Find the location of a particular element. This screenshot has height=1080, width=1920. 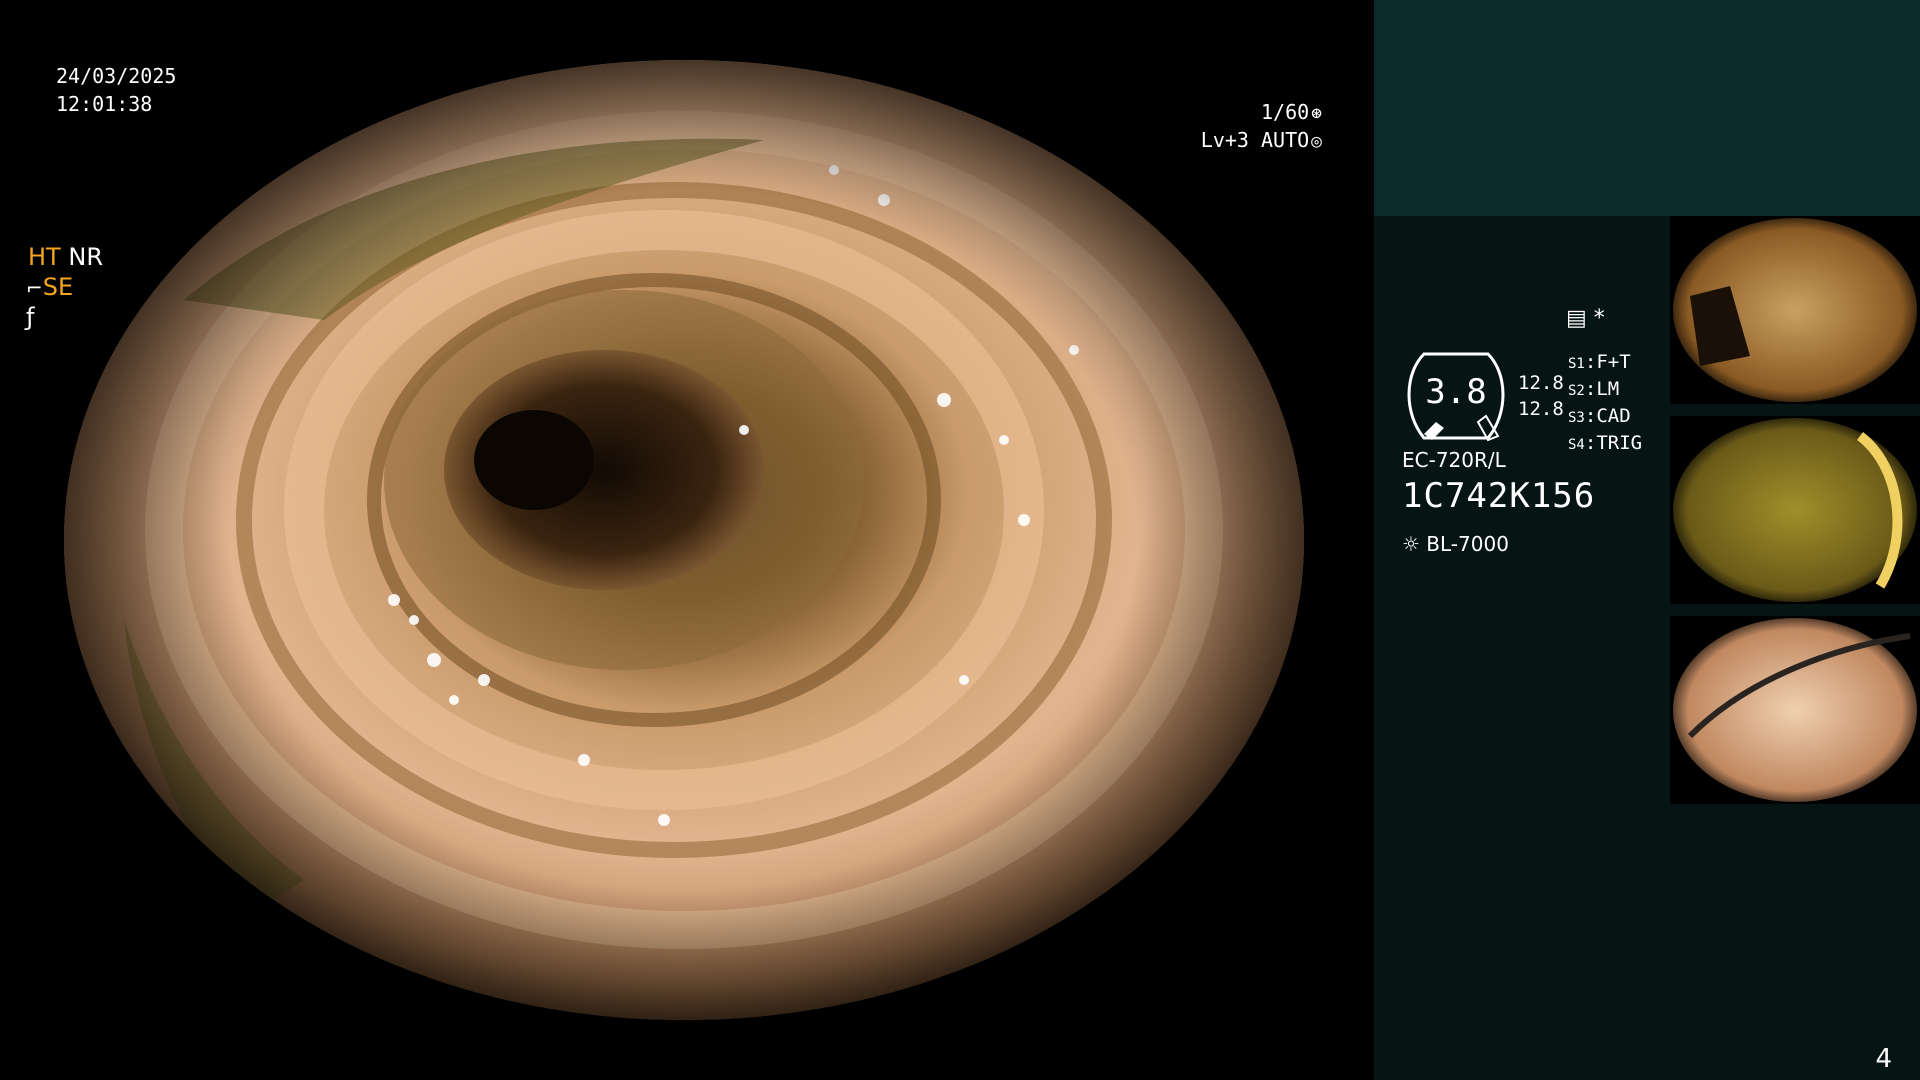

memory-indicator: ▤ * is located at coordinates (1585, 318).